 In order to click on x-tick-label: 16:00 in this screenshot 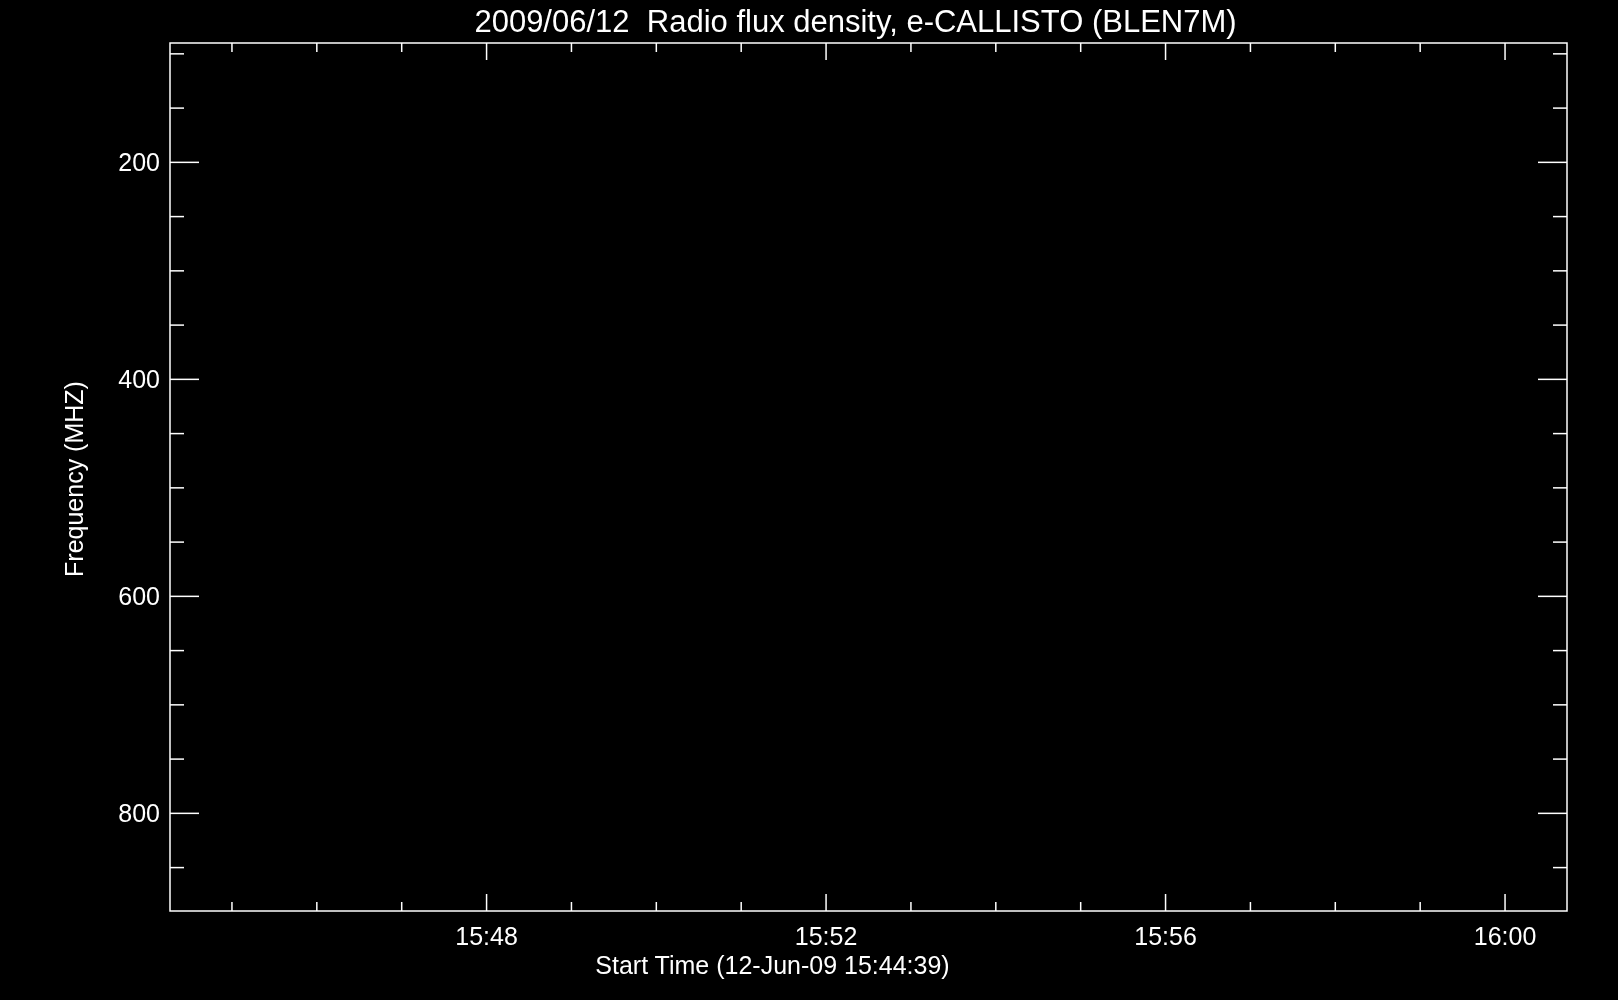, I will do `click(1505, 936)`.